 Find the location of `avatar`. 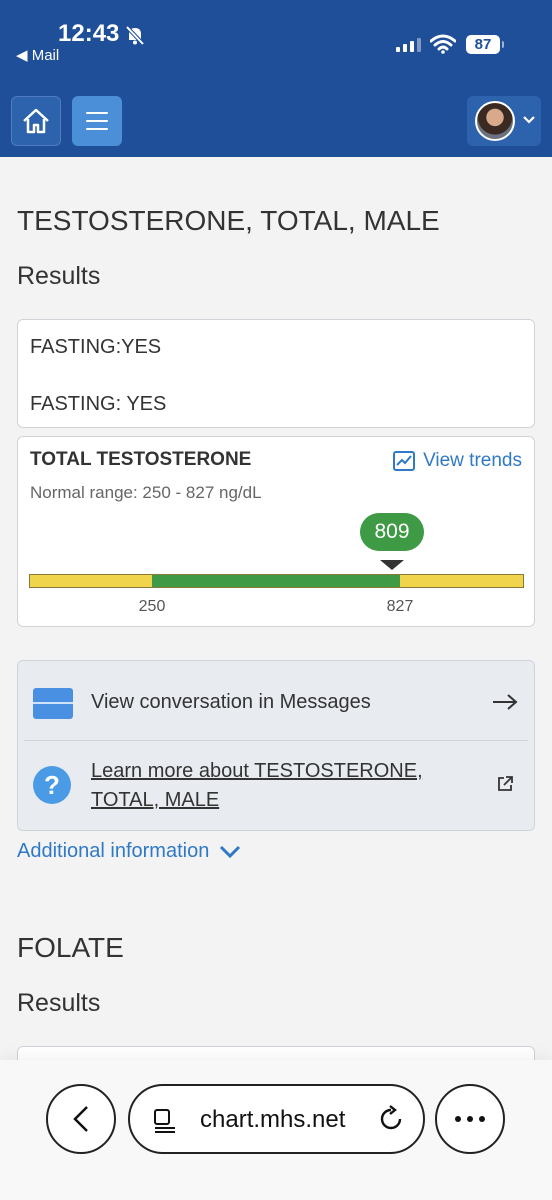

avatar is located at coordinates (495, 121).